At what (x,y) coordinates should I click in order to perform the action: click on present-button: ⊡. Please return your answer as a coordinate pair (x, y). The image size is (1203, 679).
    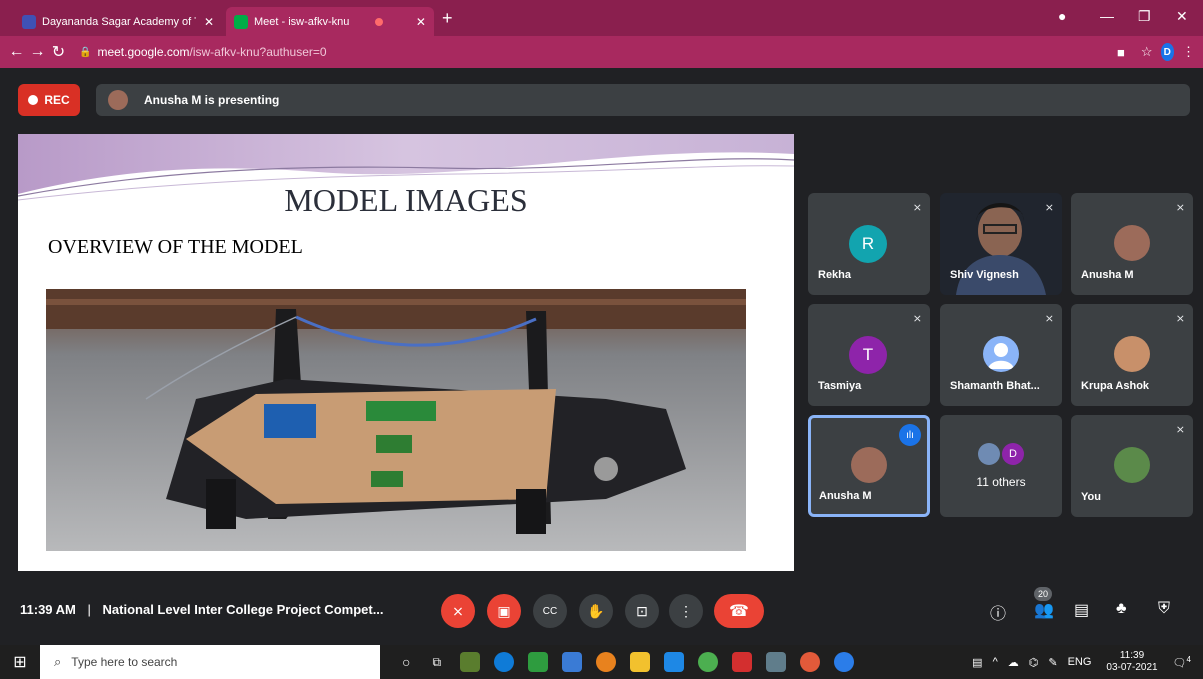
    Looking at the image, I should click on (642, 611).